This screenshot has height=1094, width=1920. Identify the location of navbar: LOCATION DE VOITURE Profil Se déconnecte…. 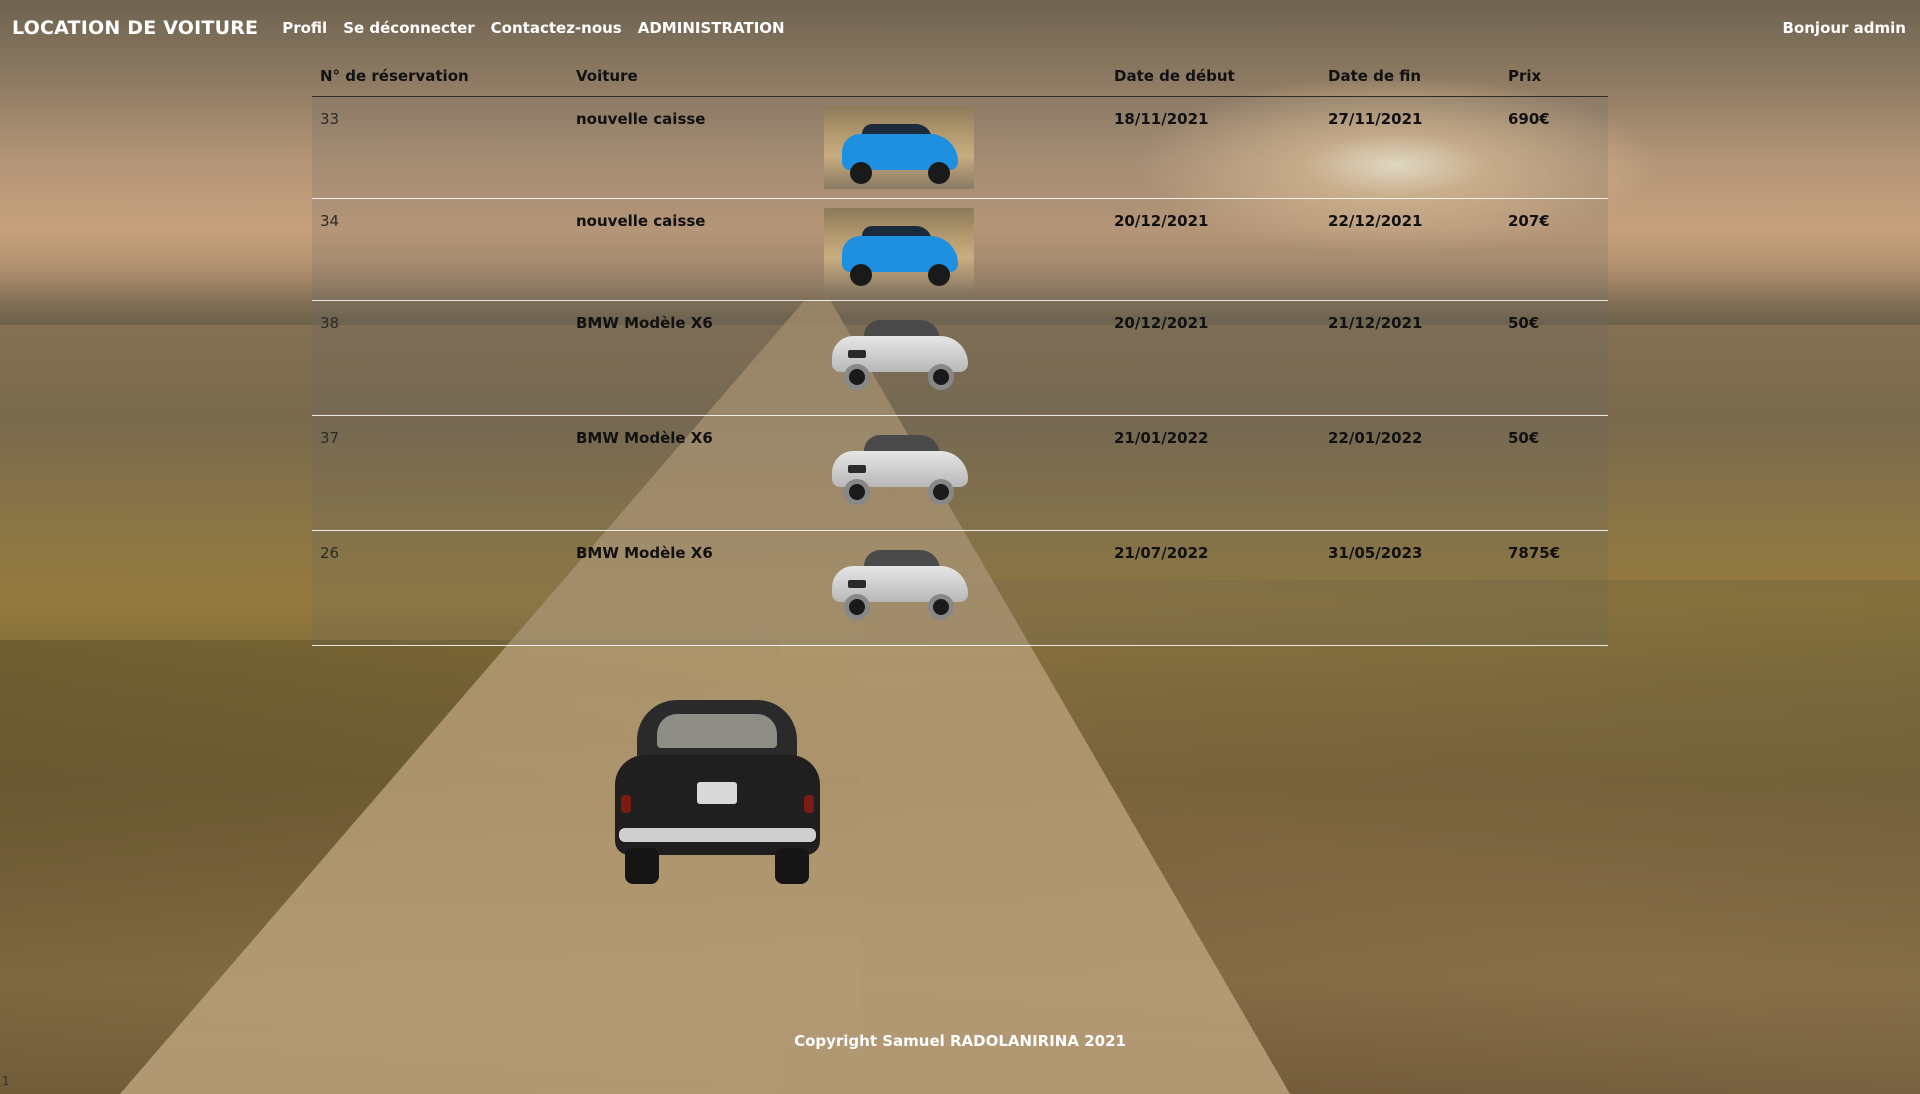
(960, 28).